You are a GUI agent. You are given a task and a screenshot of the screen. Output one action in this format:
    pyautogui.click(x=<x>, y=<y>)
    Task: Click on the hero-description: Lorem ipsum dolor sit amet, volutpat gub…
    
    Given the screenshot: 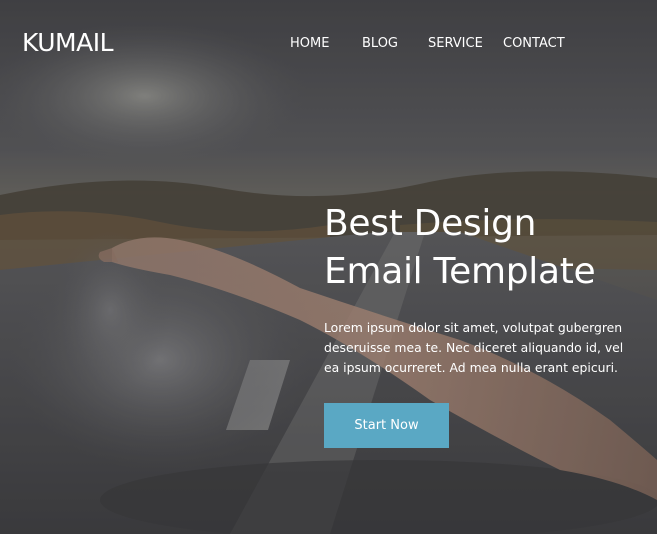 What is the action you would take?
    pyautogui.click(x=474, y=348)
    